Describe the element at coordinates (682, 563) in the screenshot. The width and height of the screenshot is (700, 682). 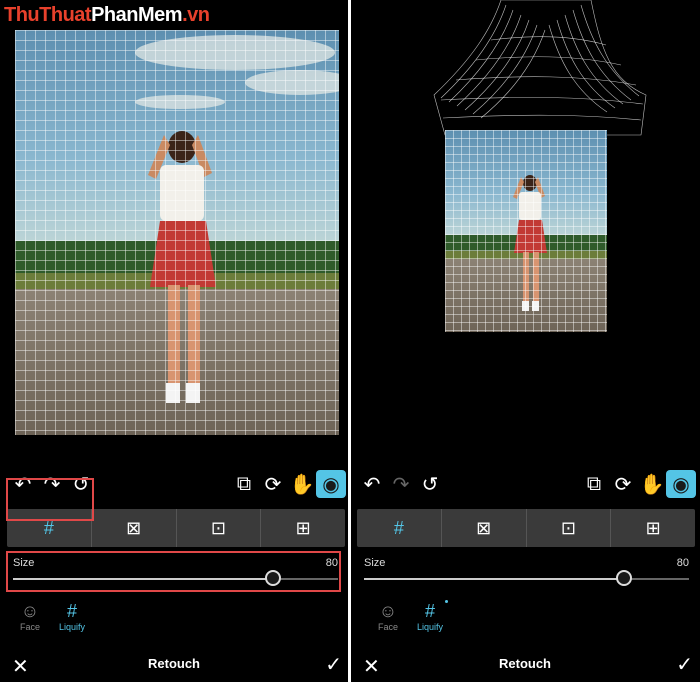
I see `size-value: 80` at that location.